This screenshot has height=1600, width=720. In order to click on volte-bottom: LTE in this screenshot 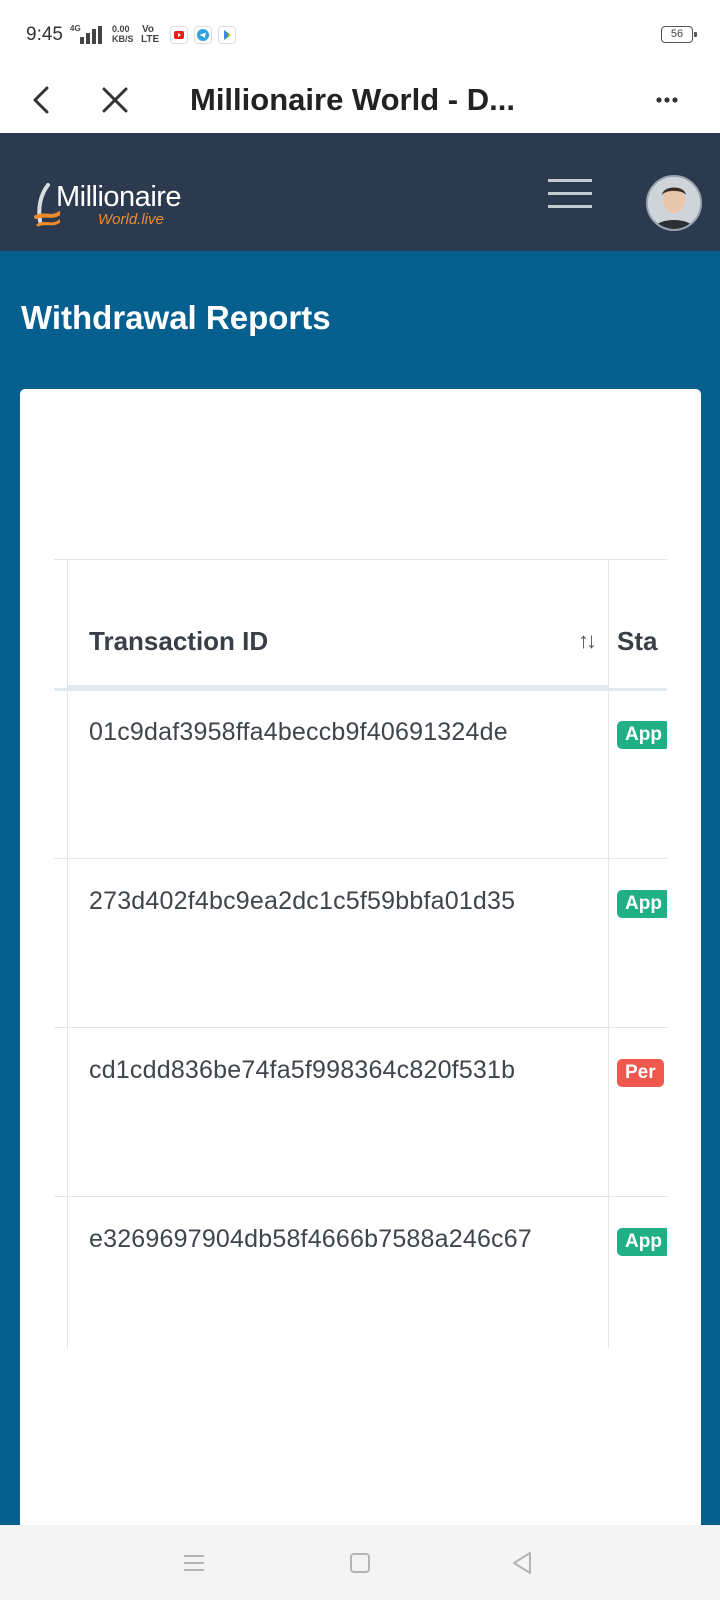, I will do `click(150, 39)`.